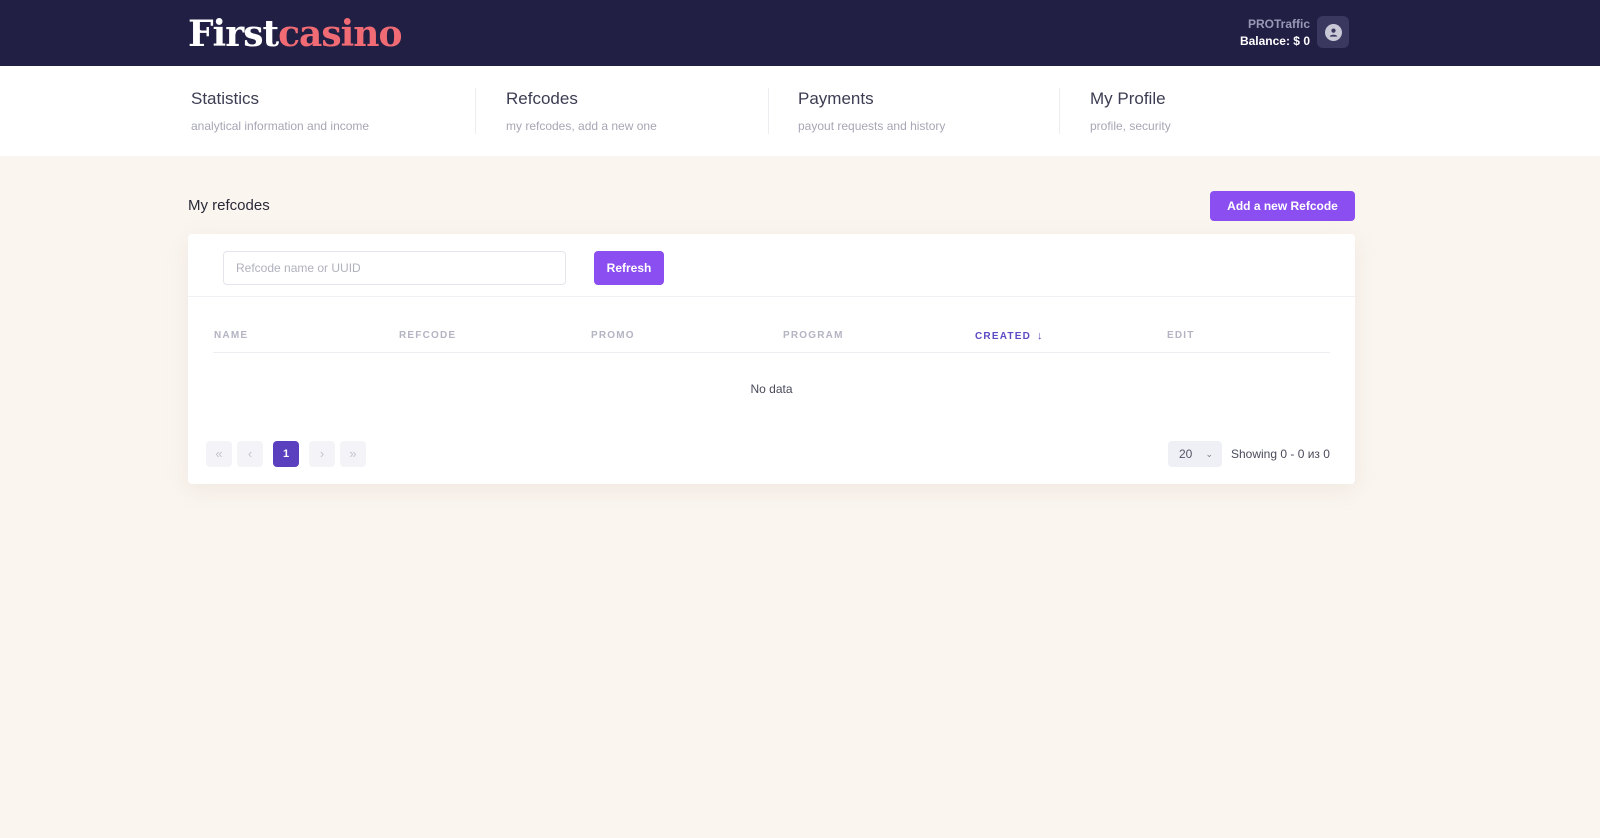  I want to click on nav-subtitle: my refcodes, add a new one, so click(581, 126).